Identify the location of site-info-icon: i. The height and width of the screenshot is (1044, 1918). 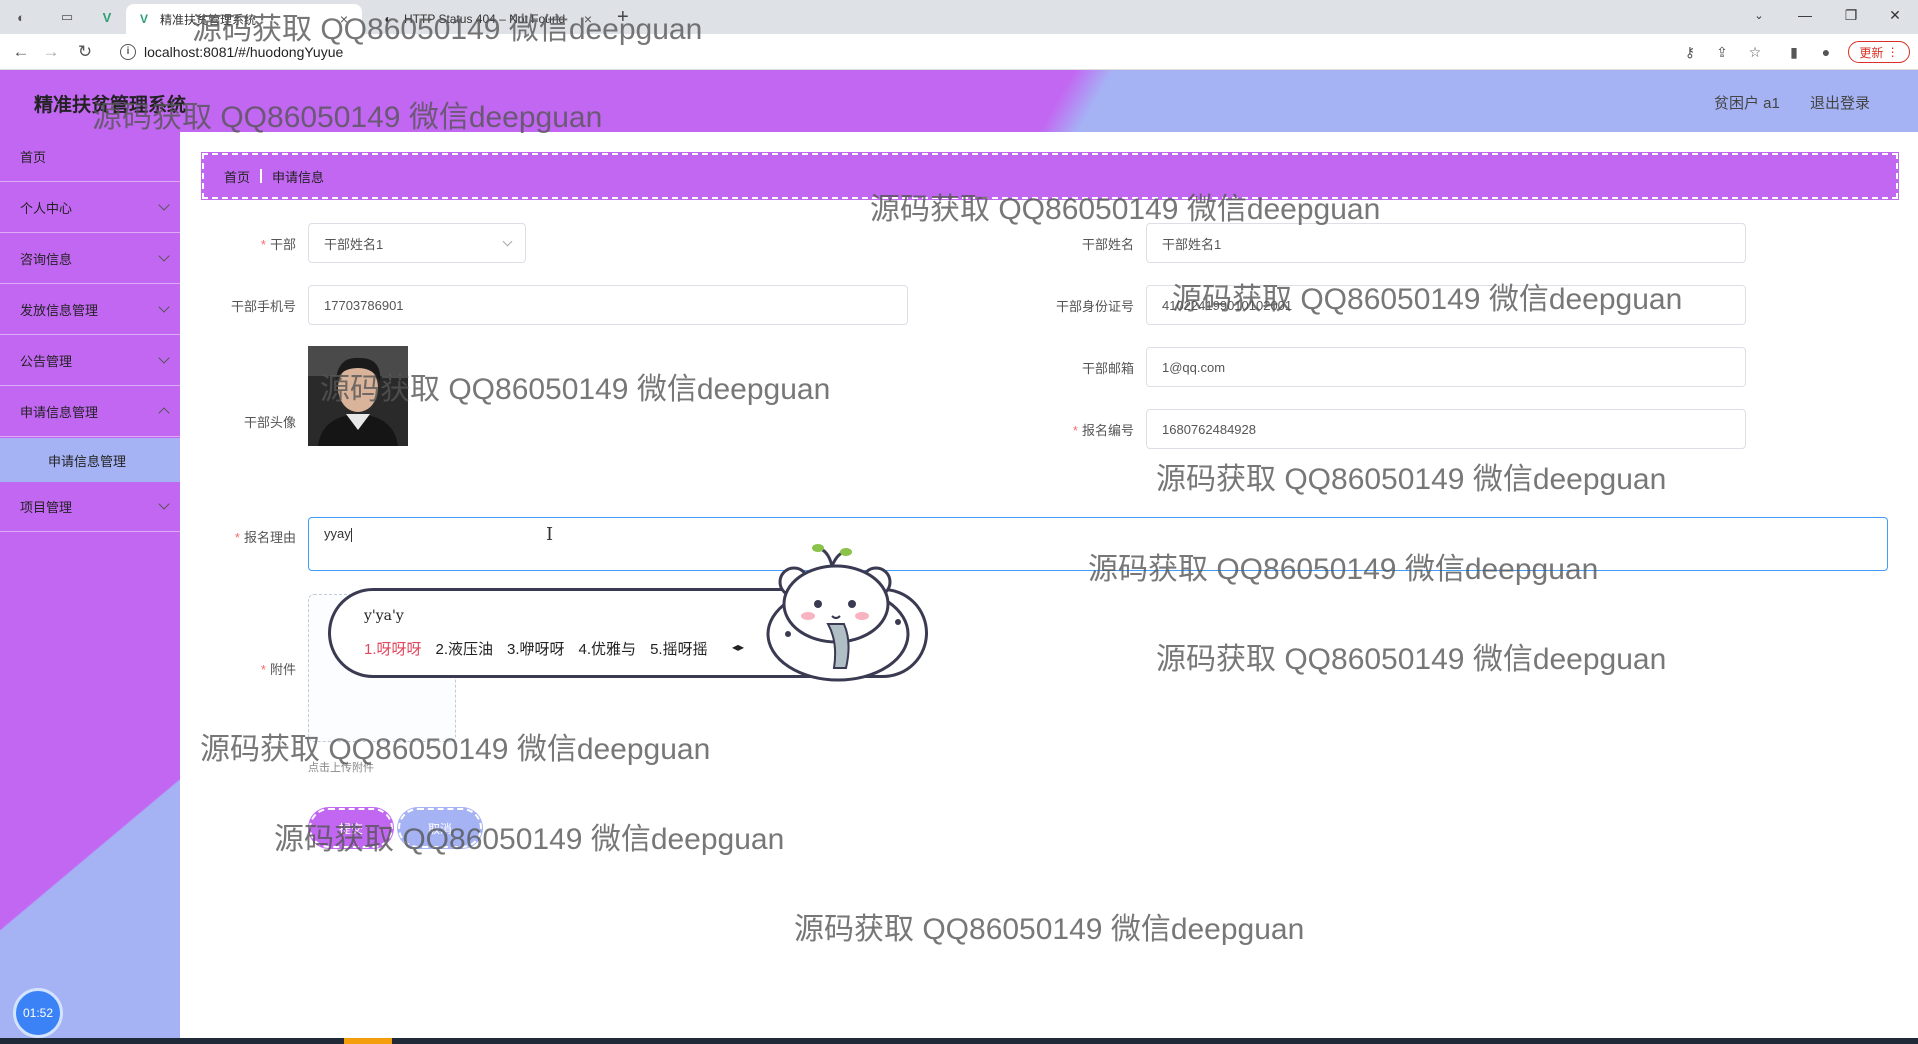
(128, 52).